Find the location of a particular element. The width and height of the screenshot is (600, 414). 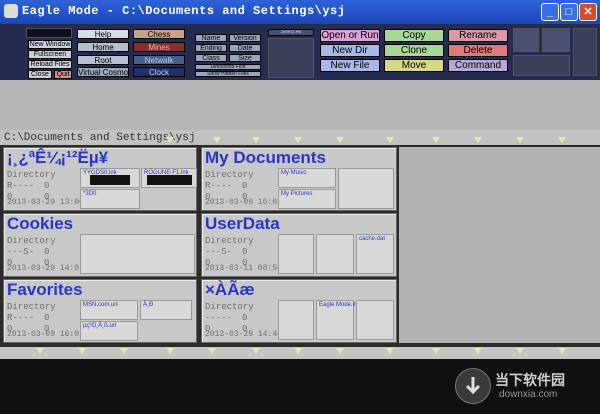

reload-files-button: Reload Files is located at coordinates (50, 64).